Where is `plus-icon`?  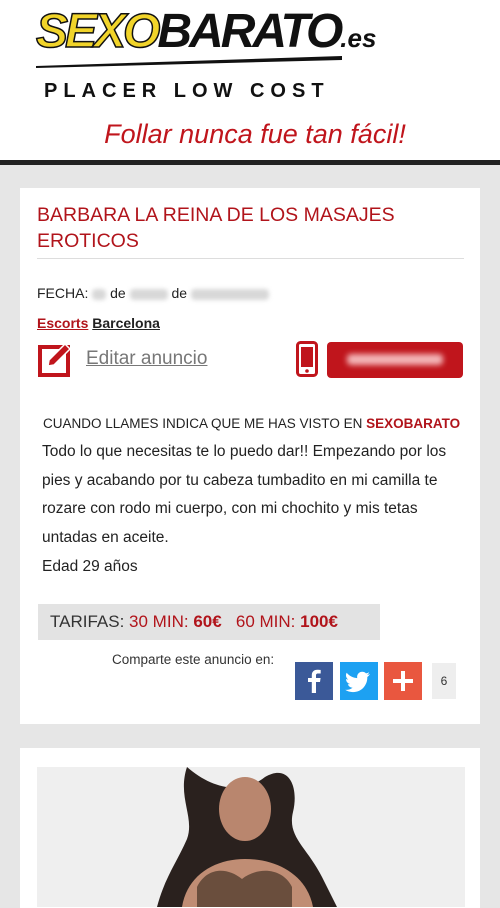
plus-icon is located at coordinates (403, 681).